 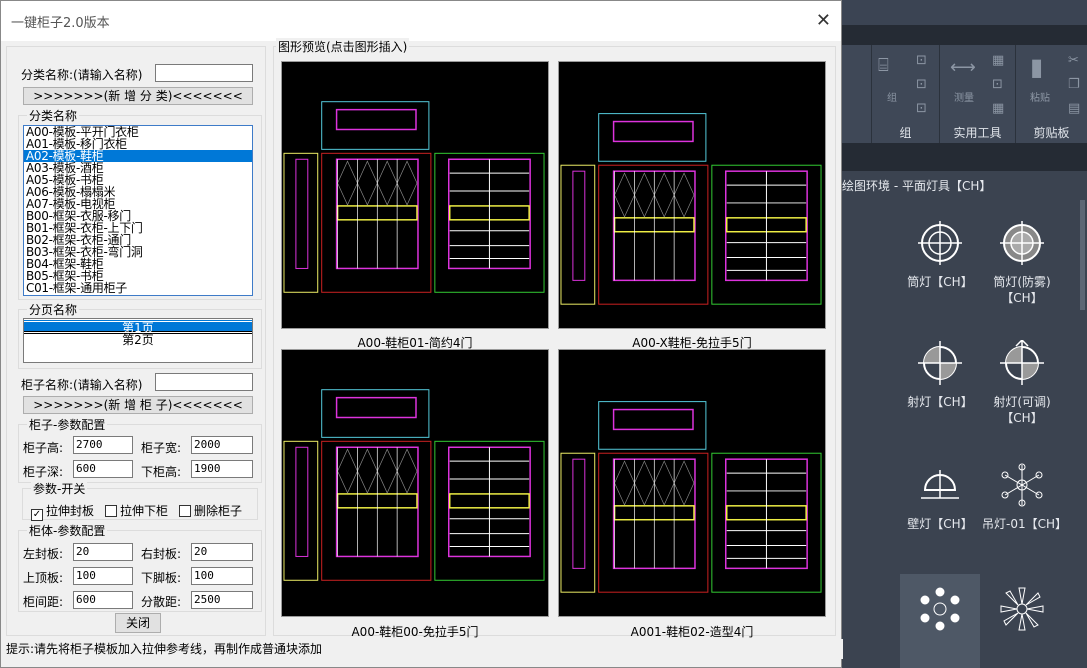 I want to click on page-list: 第1页 第2页, so click(x=138, y=340).